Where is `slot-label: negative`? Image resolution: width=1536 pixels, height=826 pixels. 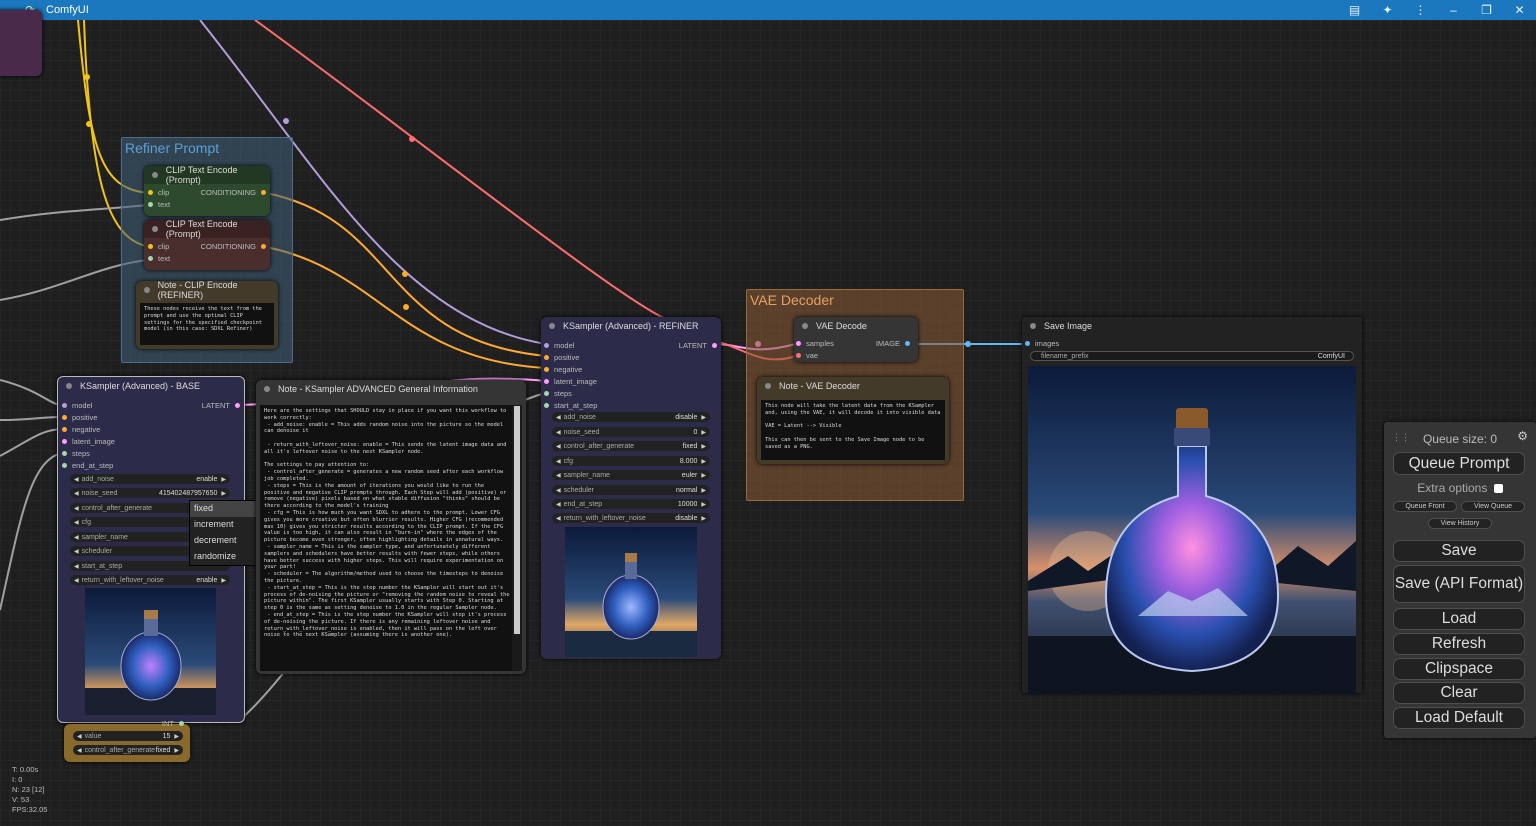 slot-label: negative is located at coordinates (568, 369).